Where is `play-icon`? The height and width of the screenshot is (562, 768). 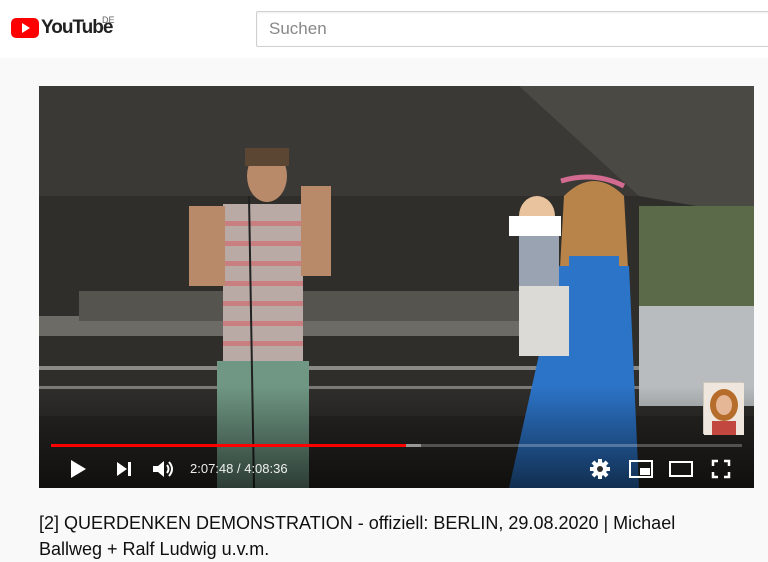 play-icon is located at coordinates (78, 469).